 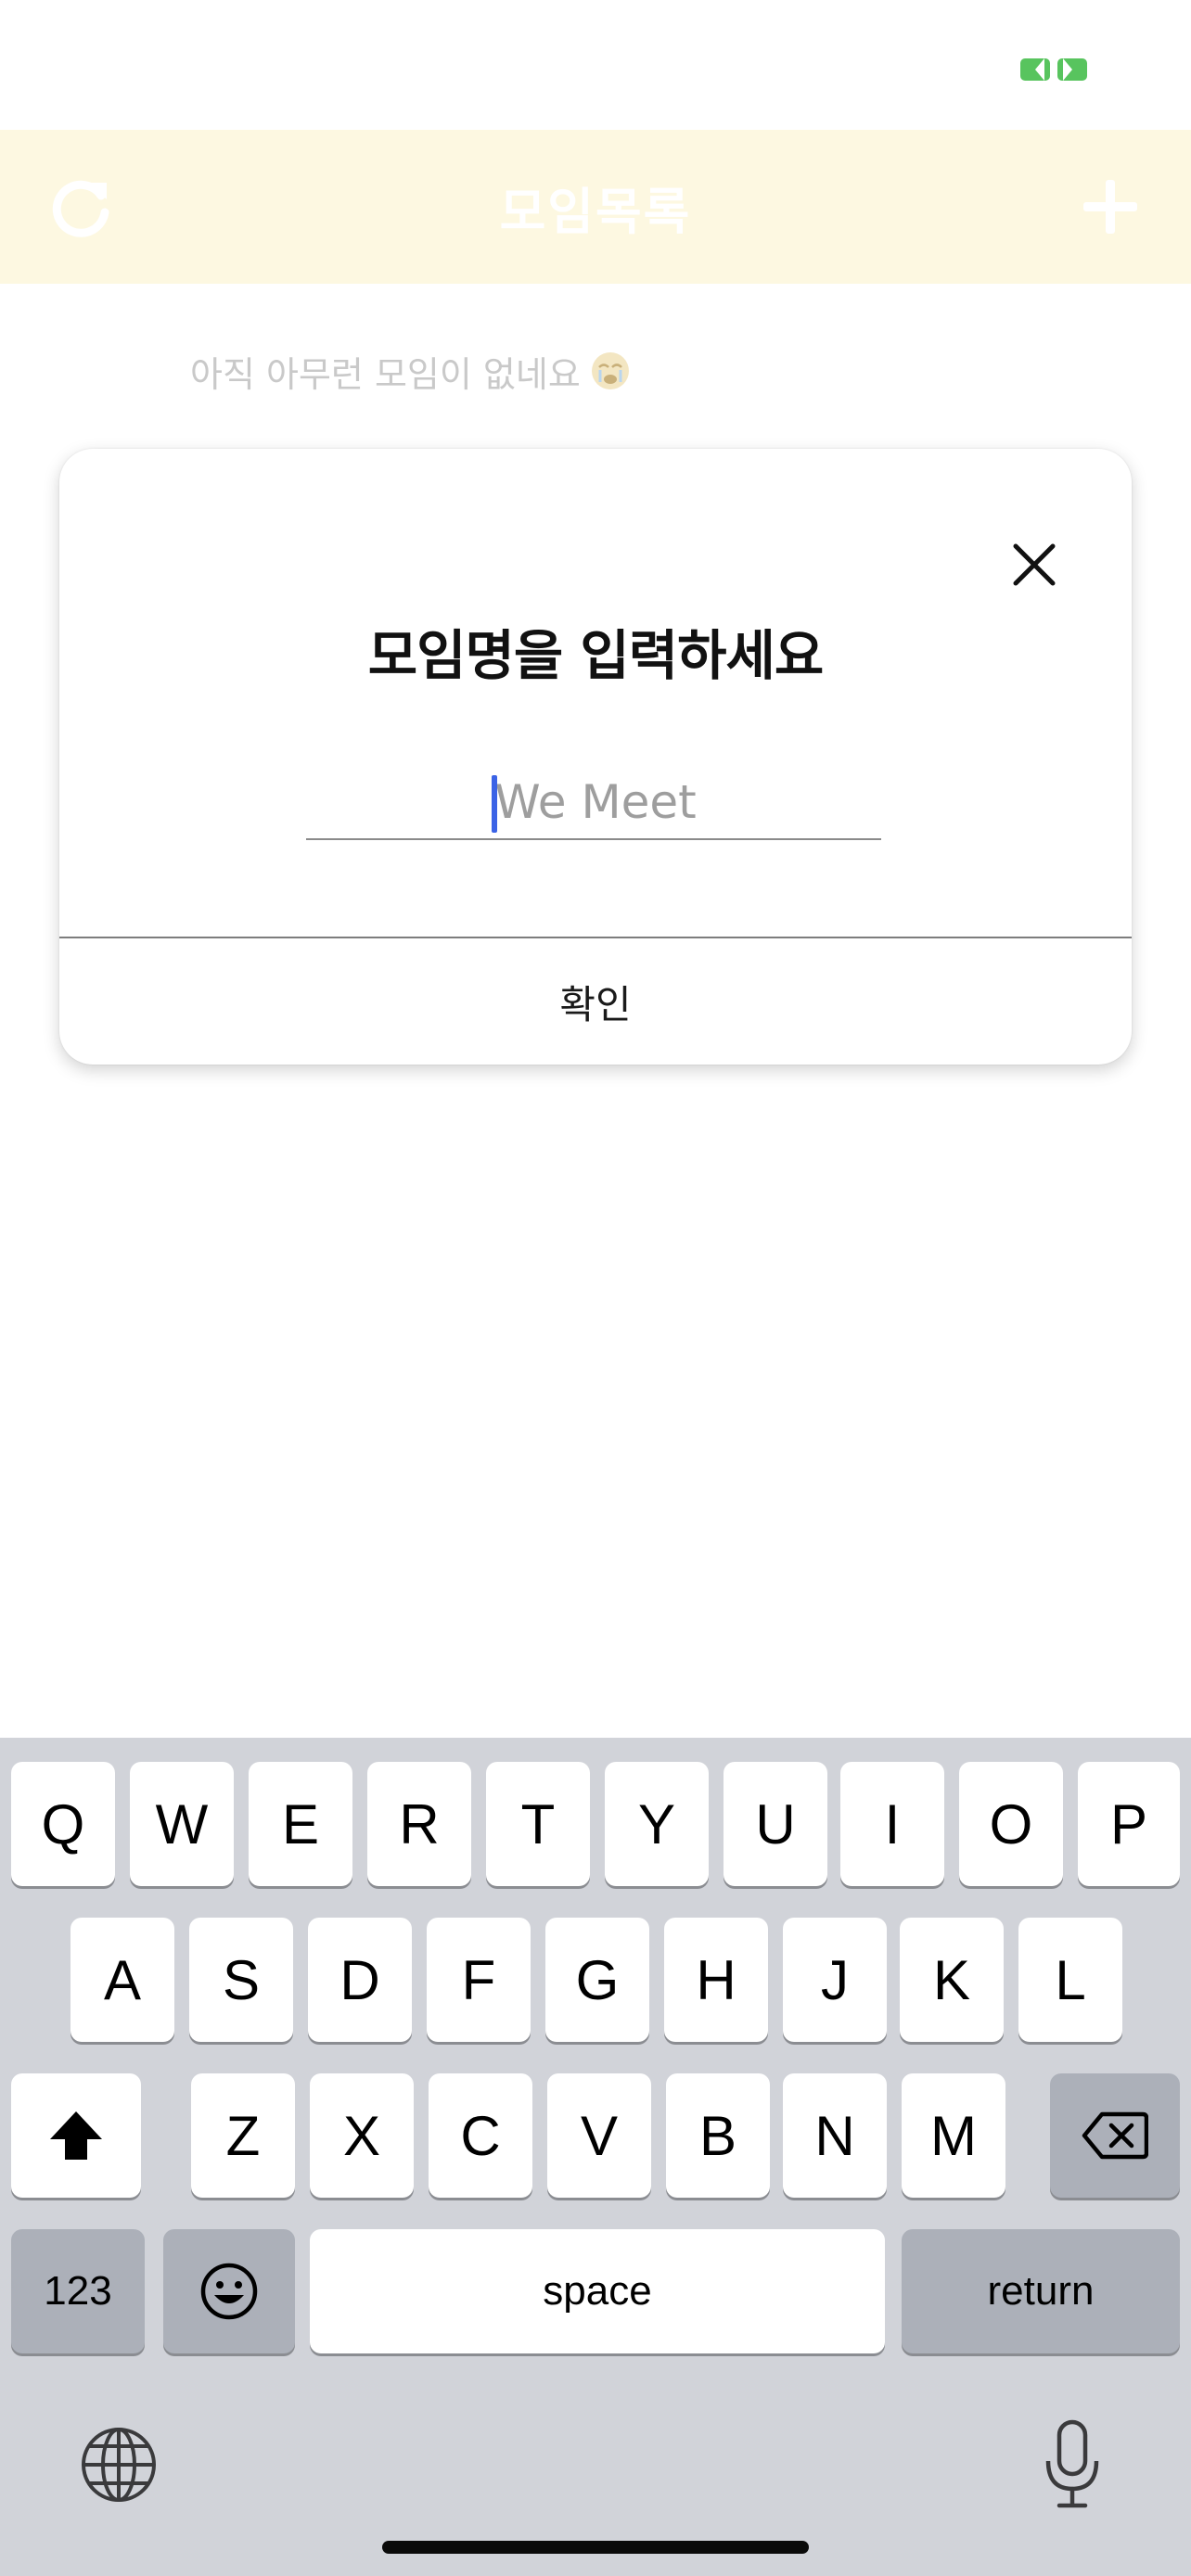 I want to click on globe-icon, so click(x=118, y=2464).